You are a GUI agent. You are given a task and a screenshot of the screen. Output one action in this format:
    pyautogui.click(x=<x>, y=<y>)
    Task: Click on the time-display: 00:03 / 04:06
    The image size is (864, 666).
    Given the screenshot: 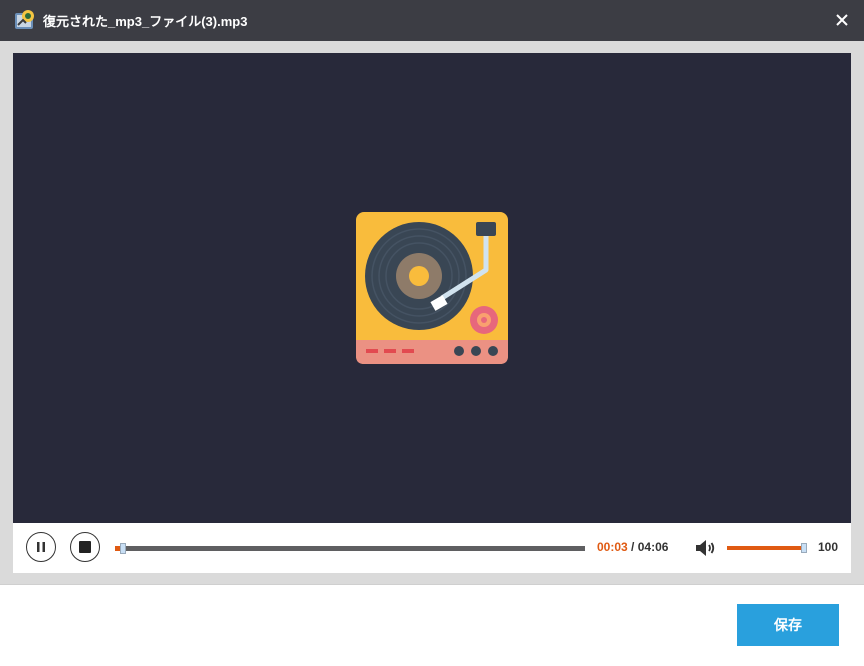 What is the action you would take?
    pyautogui.click(x=632, y=547)
    